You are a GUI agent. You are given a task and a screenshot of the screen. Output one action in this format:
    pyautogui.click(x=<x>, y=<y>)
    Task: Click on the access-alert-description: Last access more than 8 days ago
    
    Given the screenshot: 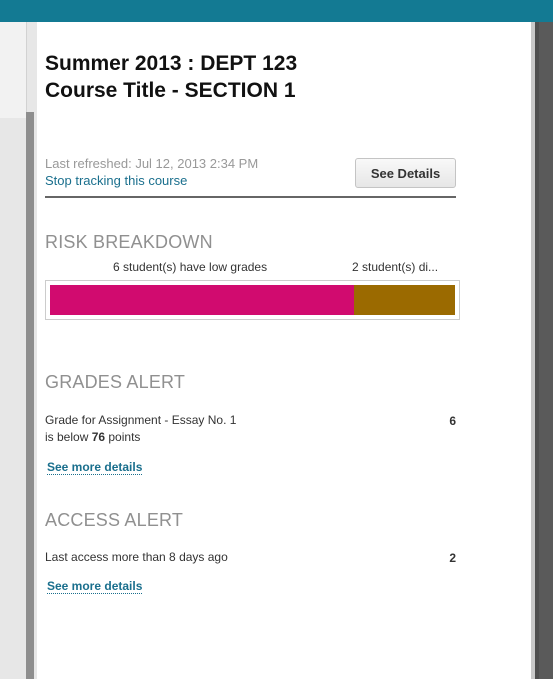 What is the action you would take?
    pyautogui.click(x=136, y=557)
    